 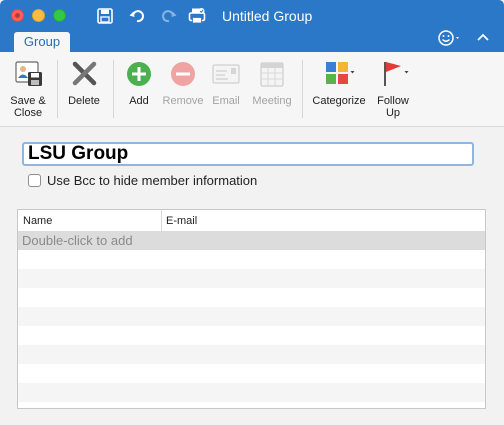 I want to click on bcc-checkbox, so click(x=34, y=180).